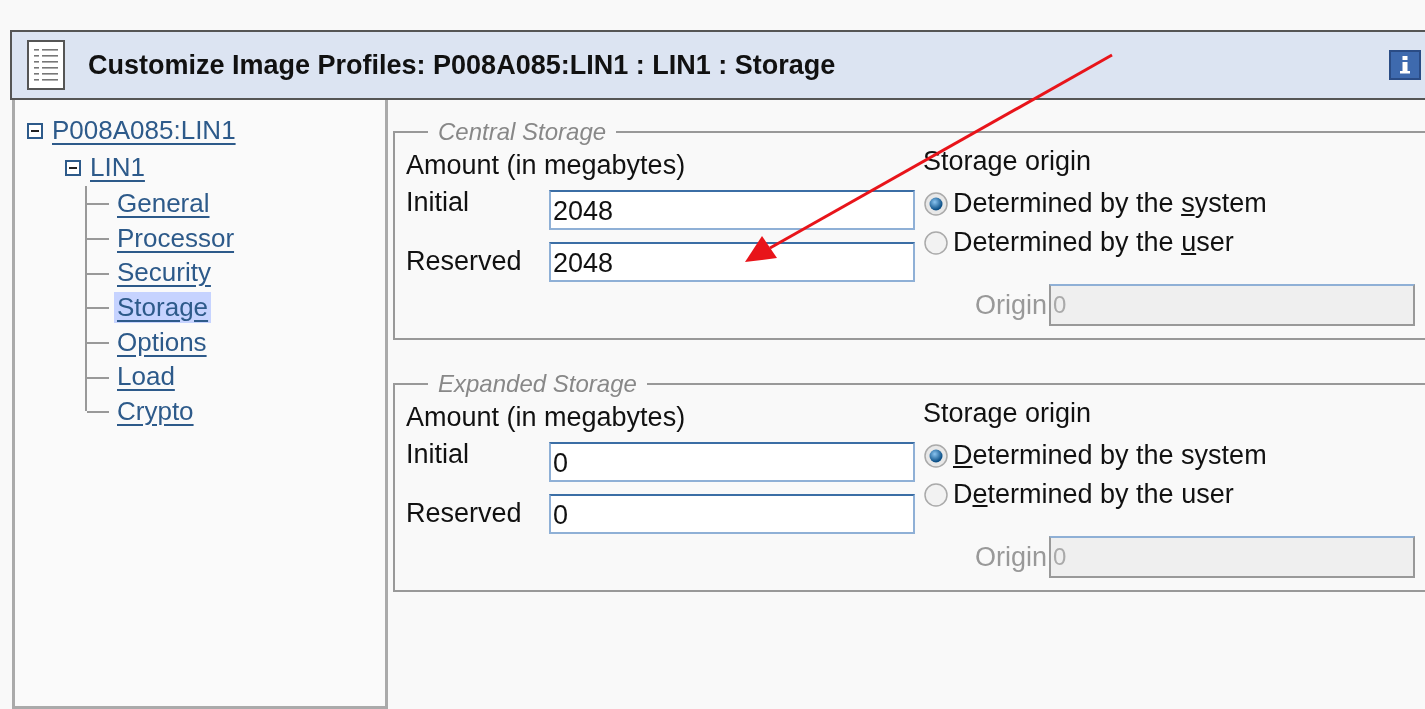 The image size is (1425, 709). I want to click on group-title: Central Storage, so click(522, 132).